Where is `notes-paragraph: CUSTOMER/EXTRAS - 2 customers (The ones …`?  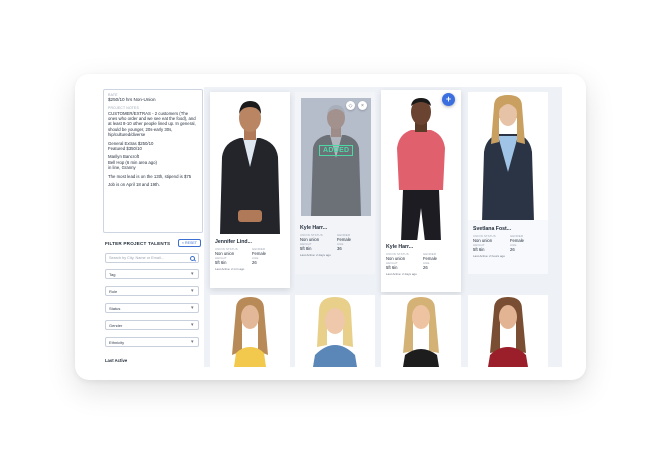
notes-paragraph: CUSTOMER/EXTRAS - 2 customers (The ones … is located at coordinates (152, 124).